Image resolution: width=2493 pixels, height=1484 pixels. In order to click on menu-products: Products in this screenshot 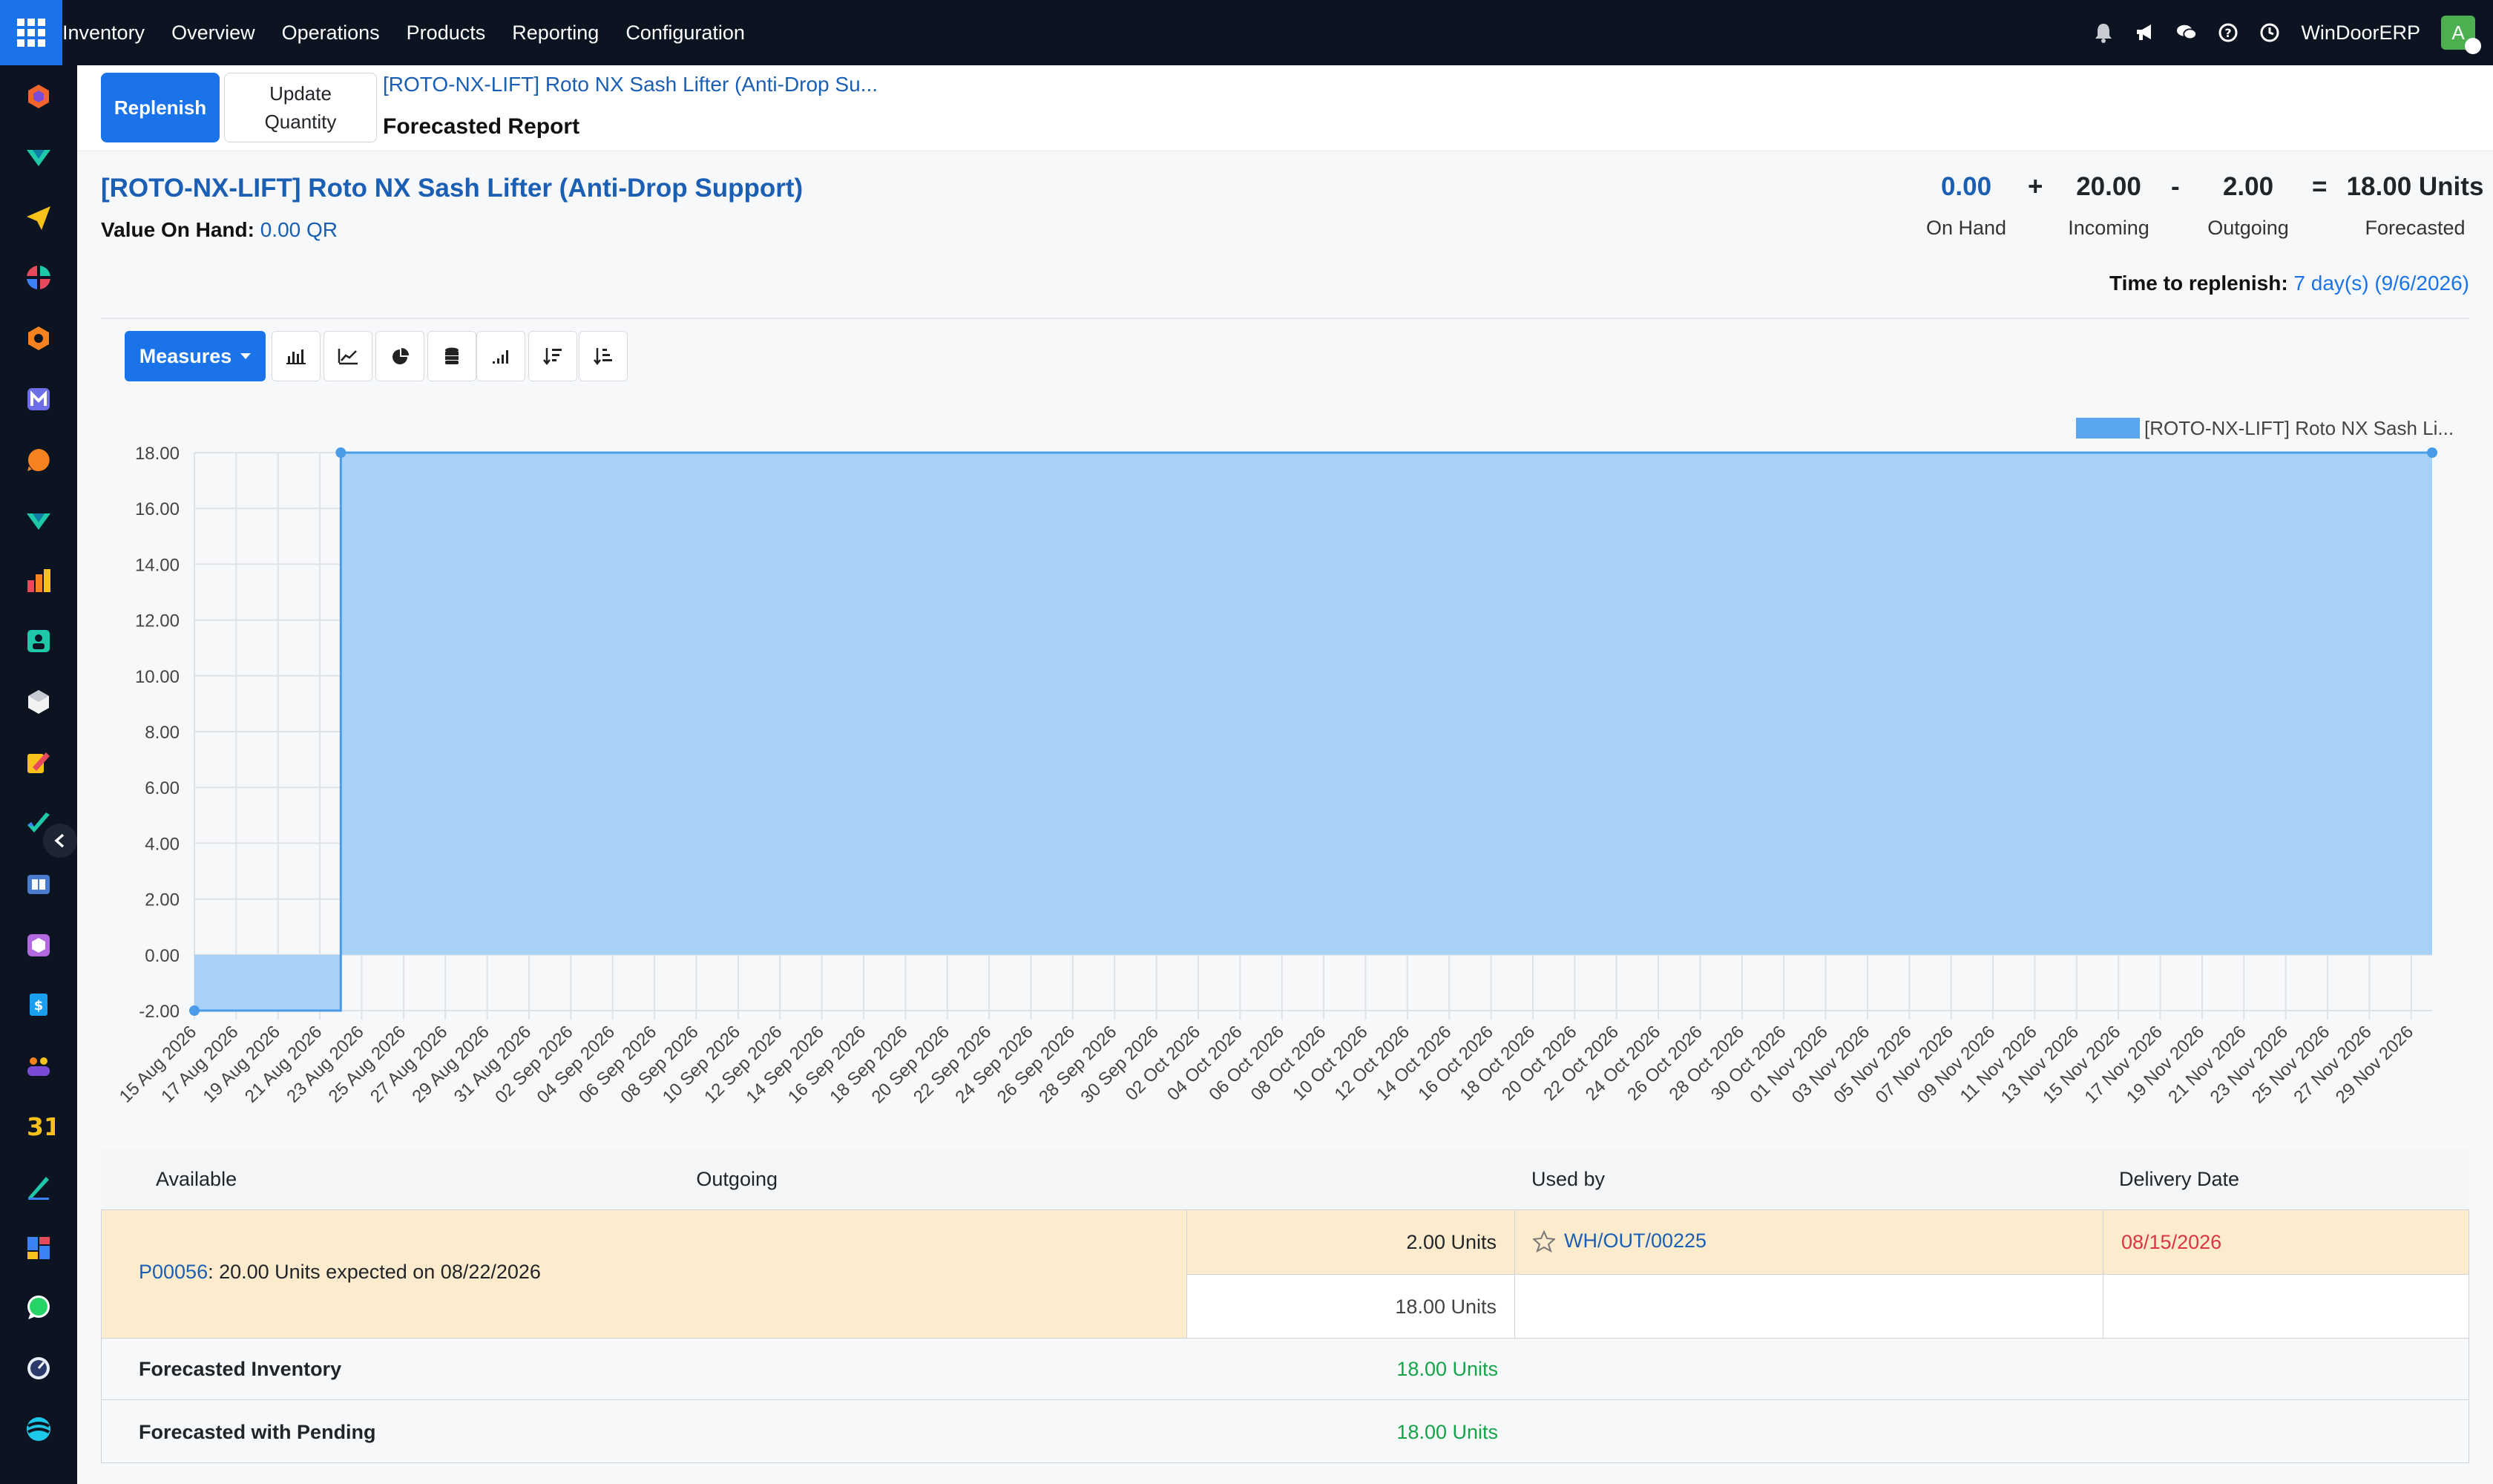, I will do `click(446, 33)`.